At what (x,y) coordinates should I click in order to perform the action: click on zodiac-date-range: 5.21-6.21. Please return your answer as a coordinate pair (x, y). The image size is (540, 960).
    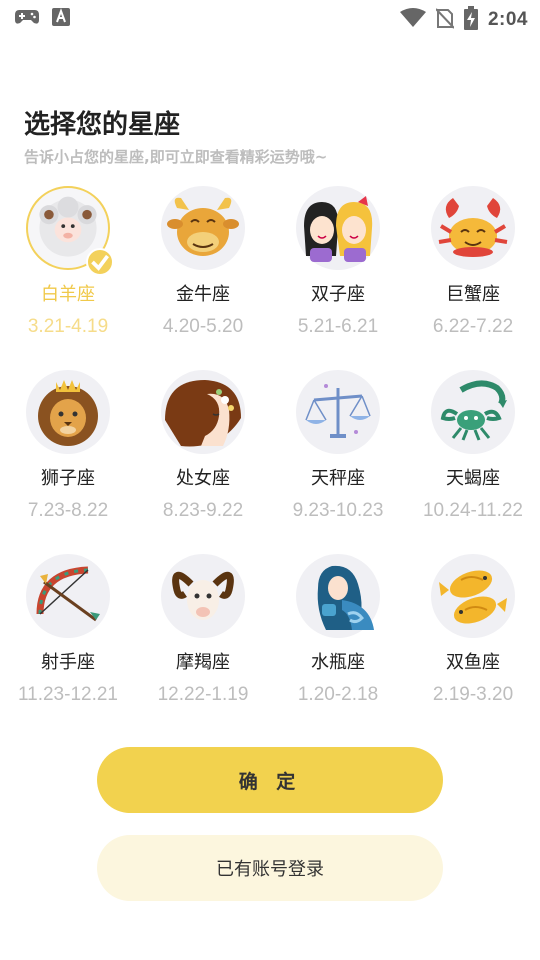
    Looking at the image, I should click on (338, 326).